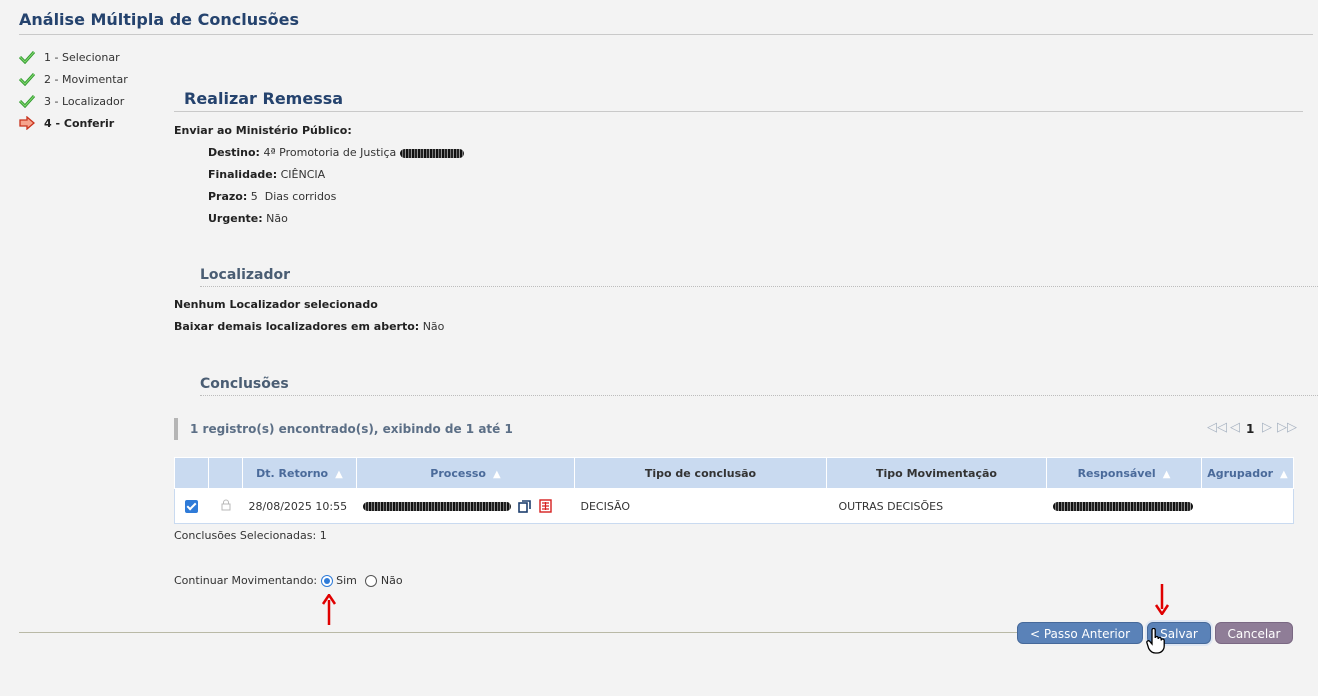 The height and width of the screenshot is (696, 1318). Describe the element at coordinates (82, 57) in the screenshot. I see `step-label: 1 - Selecionar` at that location.